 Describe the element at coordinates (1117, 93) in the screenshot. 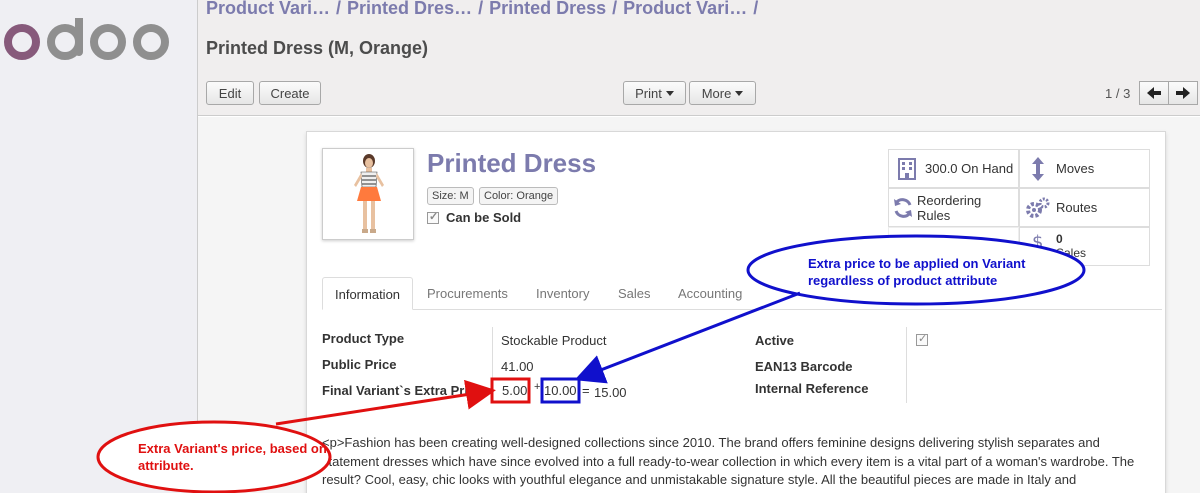

I see `pager-value: 1 / 3` at that location.